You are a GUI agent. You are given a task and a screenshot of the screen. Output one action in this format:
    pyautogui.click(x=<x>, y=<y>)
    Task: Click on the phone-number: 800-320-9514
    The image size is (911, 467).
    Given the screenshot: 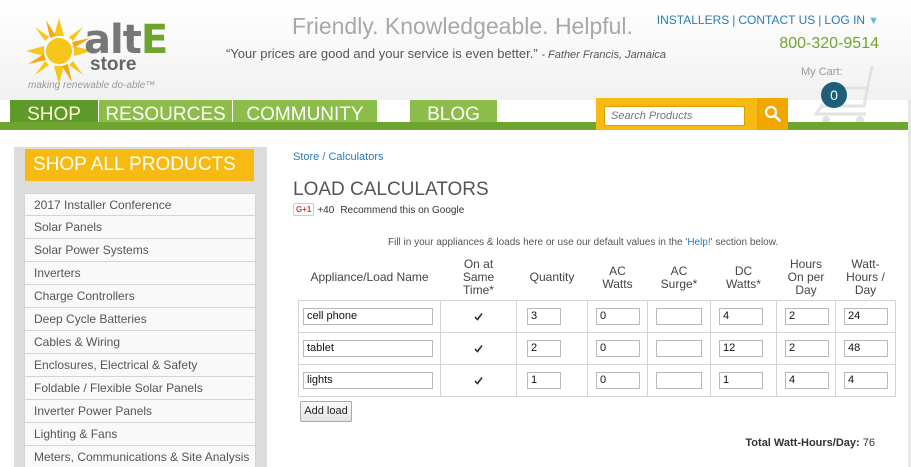 What is the action you would take?
    pyautogui.click(x=829, y=43)
    